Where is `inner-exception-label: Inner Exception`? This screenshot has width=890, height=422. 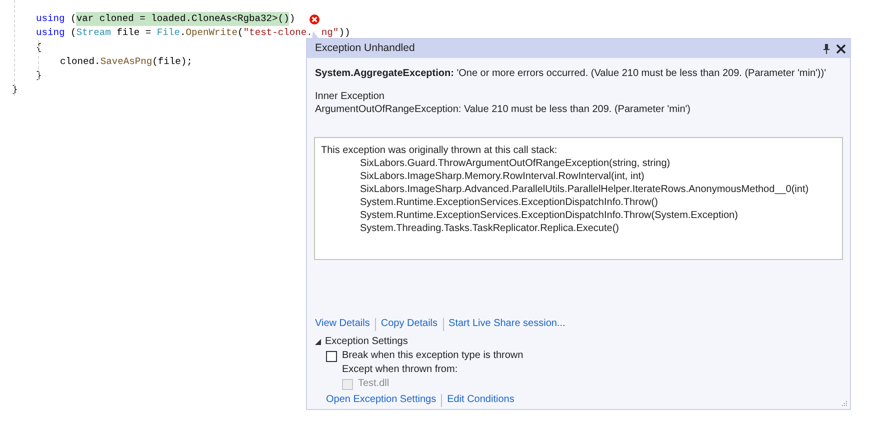 inner-exception-label: Inner Exception is located at coordinates (350, 96).